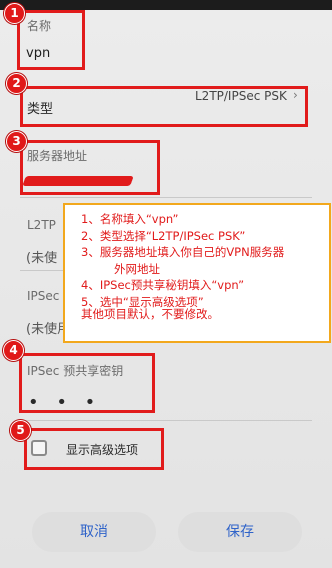 The width and height of the screenshot is (332, 568). Describe the element at coordinates (102, 449) in the screenshot. I see `advanced-options-label: 显示高级选项` at that location.